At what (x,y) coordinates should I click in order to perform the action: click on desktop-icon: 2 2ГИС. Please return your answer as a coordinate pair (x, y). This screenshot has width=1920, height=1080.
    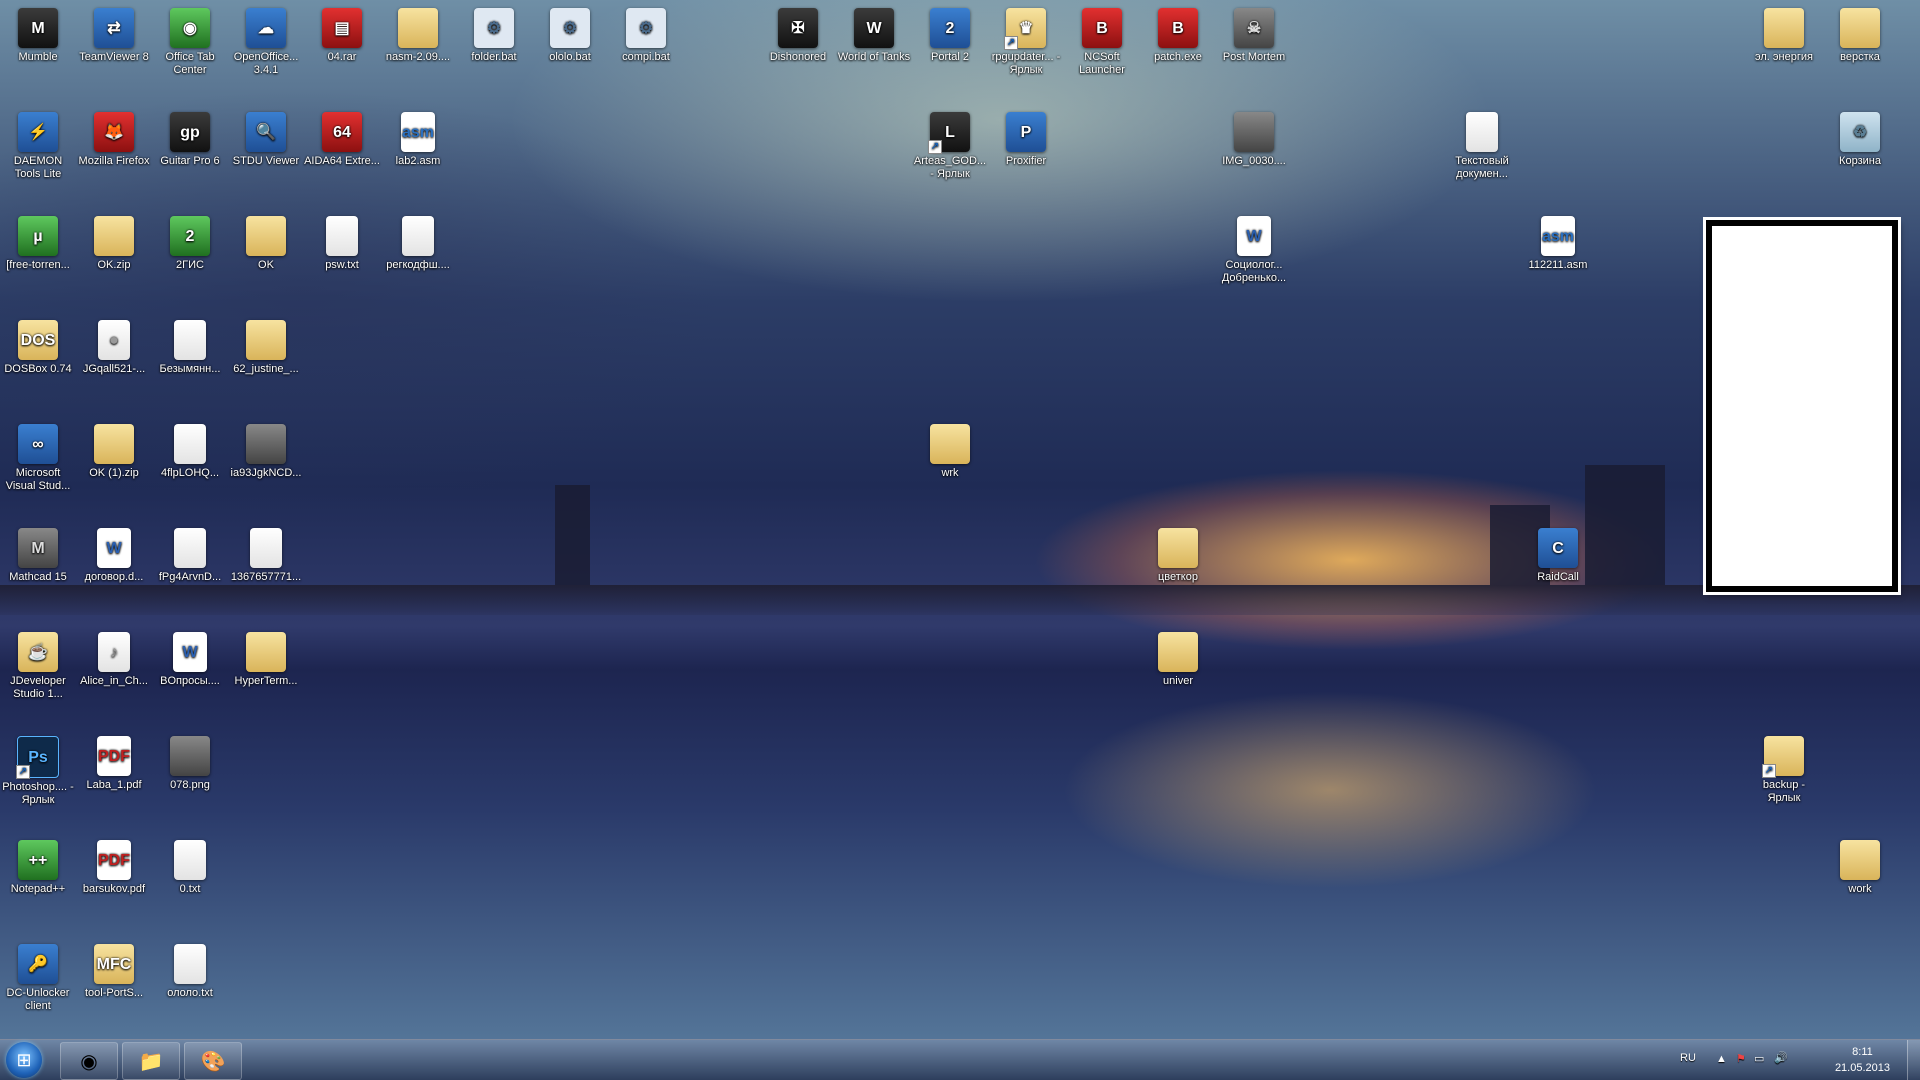
    Looking at the image, I should click on (190, 242).